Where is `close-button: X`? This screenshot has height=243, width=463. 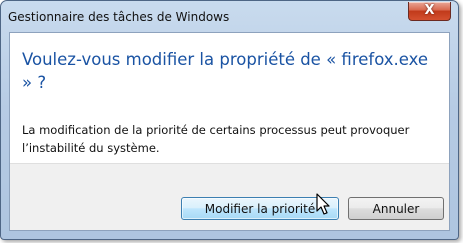 close-button: X is located at coordinates (429, 11).